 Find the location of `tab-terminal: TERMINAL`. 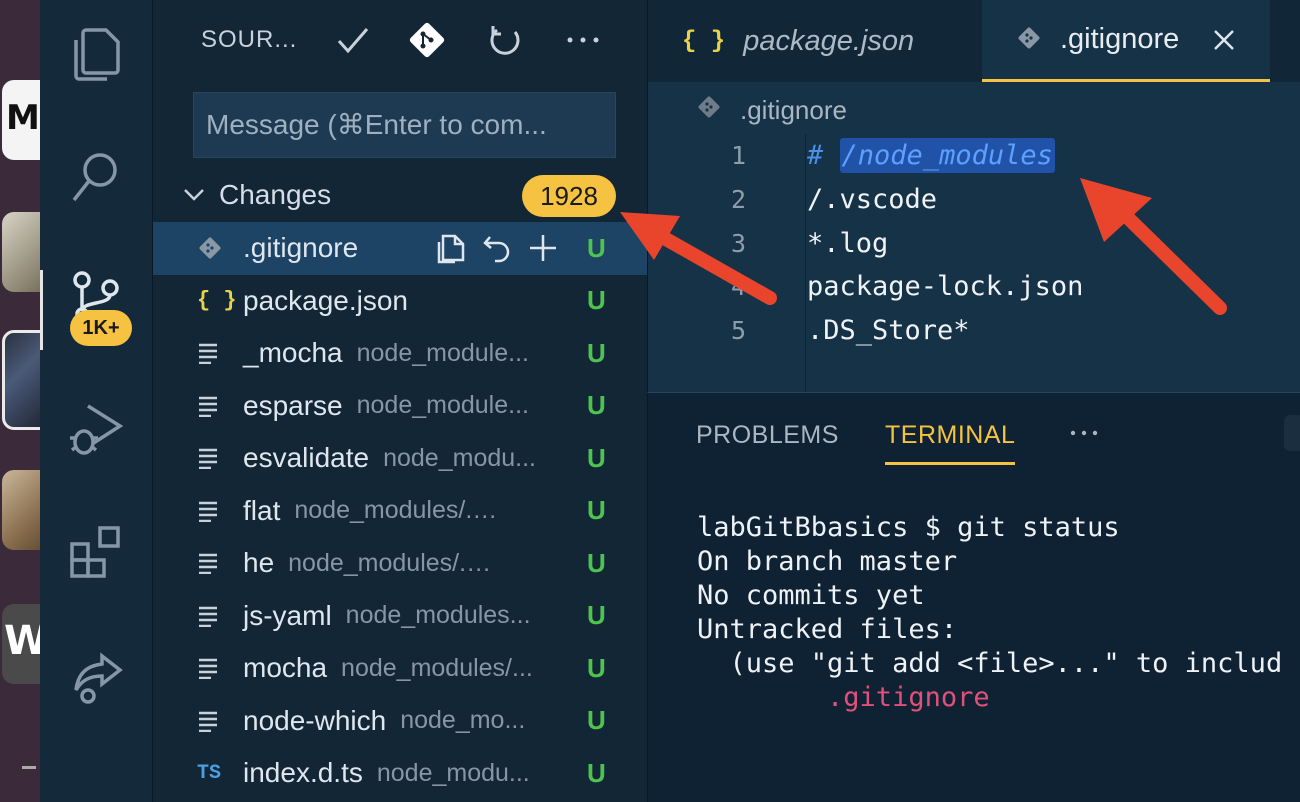

tab-terminal: TERMINAL is located at coordinates (950, 443).